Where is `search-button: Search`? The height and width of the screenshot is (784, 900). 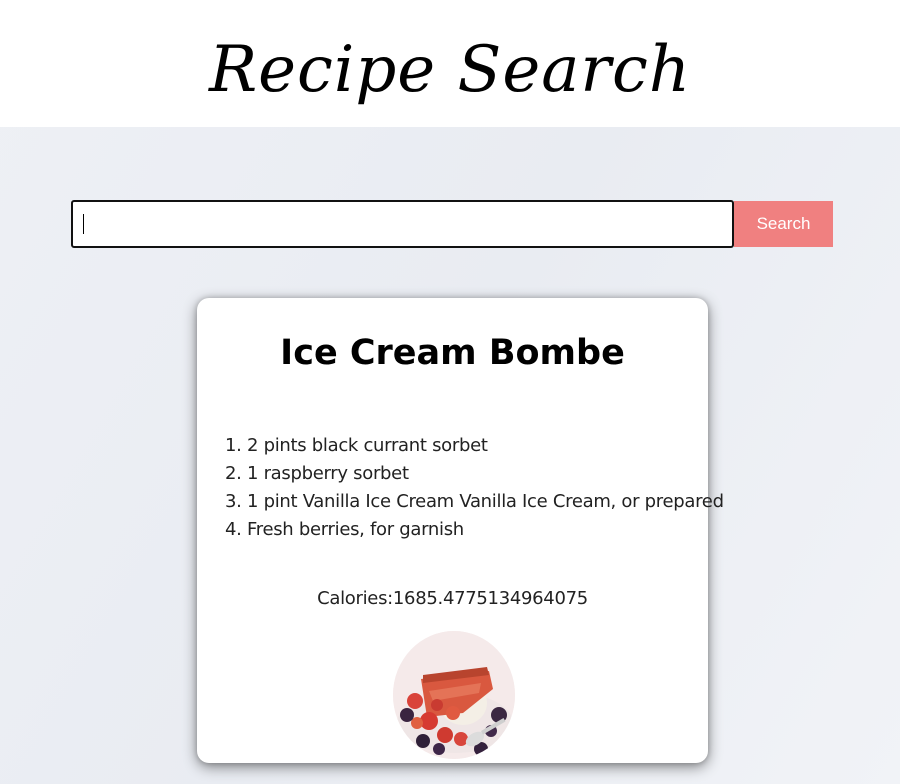
search-button: Search is located at coordinates (783, 224).